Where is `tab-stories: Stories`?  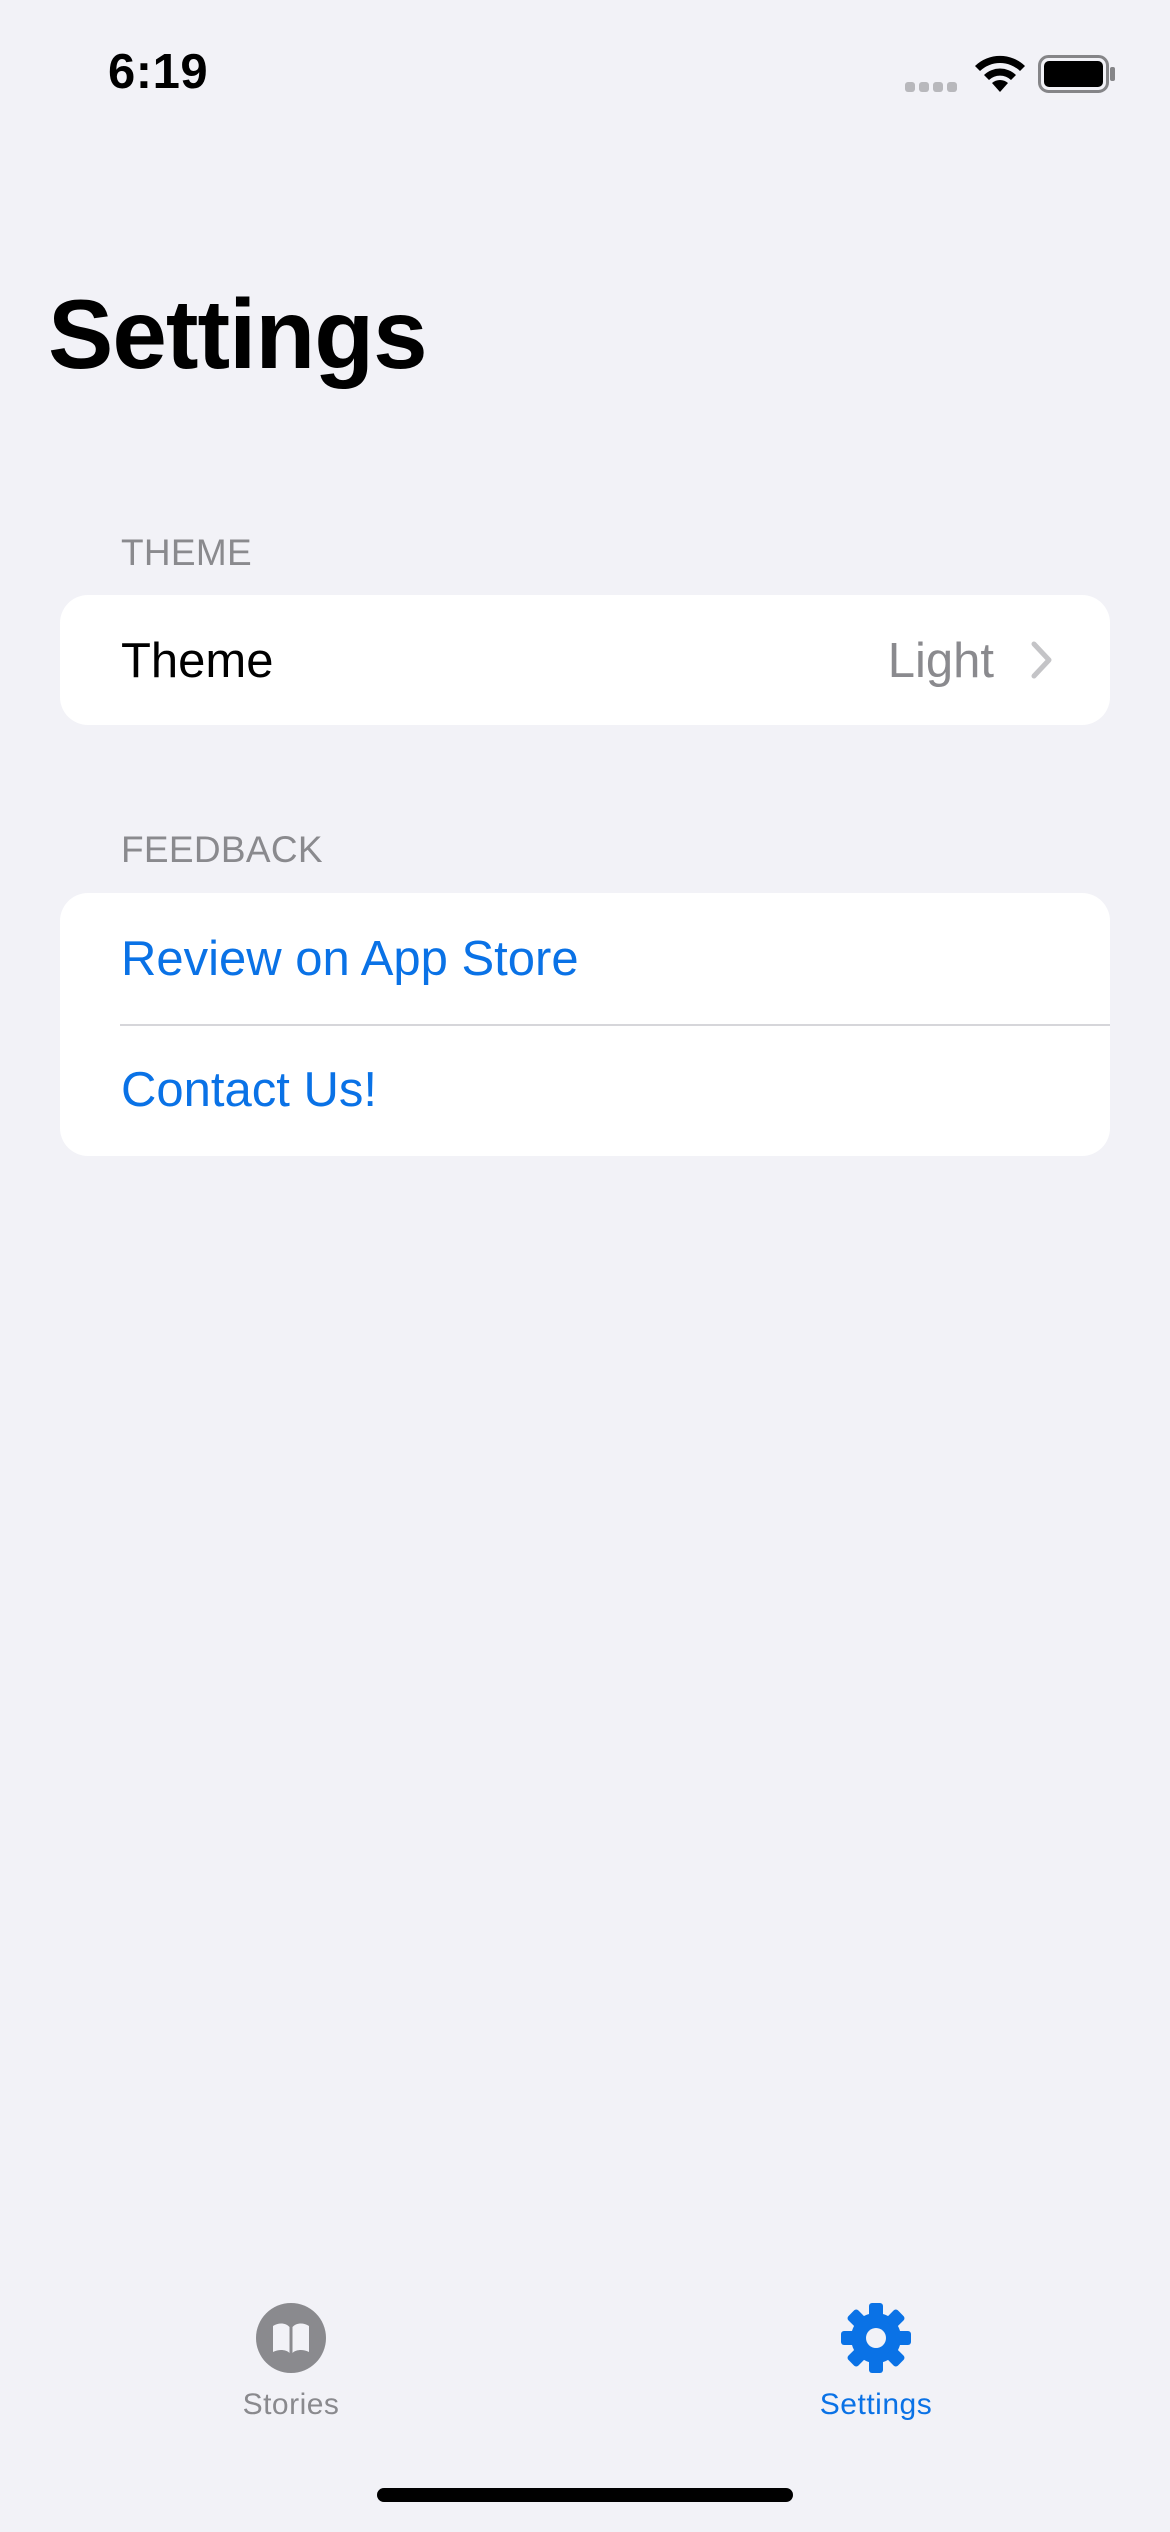 tab-stories: Stories is located at coordinates (291, 2355).